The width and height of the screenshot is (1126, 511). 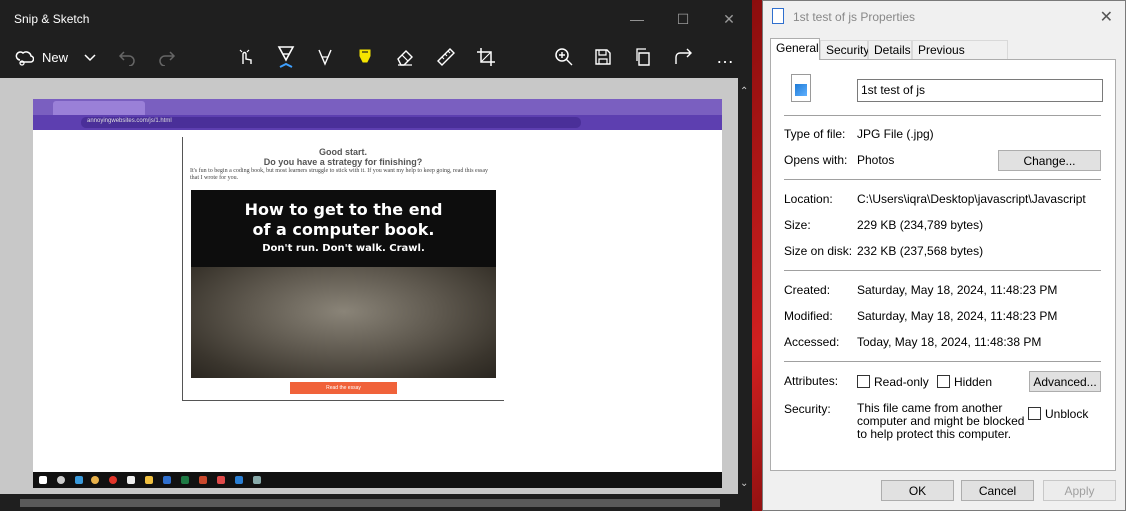 What do you see at coordinates (343, 162) in the screenshot?
I see `heading-line-2: Do you have a strategy for finishing?` at bounding box center [343, 162].